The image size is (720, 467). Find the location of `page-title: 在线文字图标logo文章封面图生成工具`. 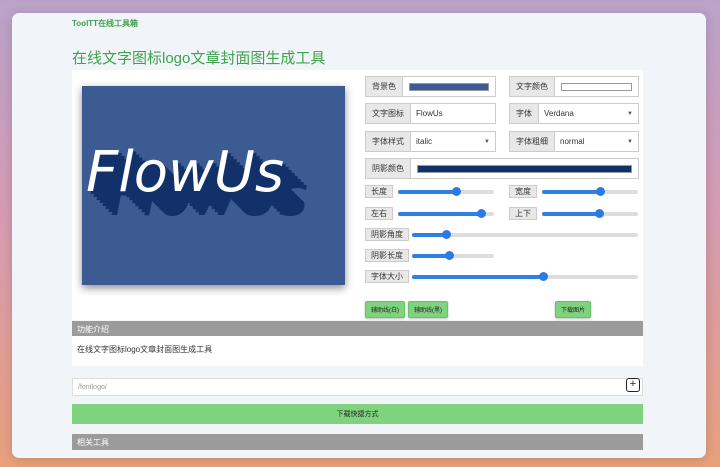

page-title: 在线文字图标logo文章封面图生成工具 is located at coordinates (199, 58).